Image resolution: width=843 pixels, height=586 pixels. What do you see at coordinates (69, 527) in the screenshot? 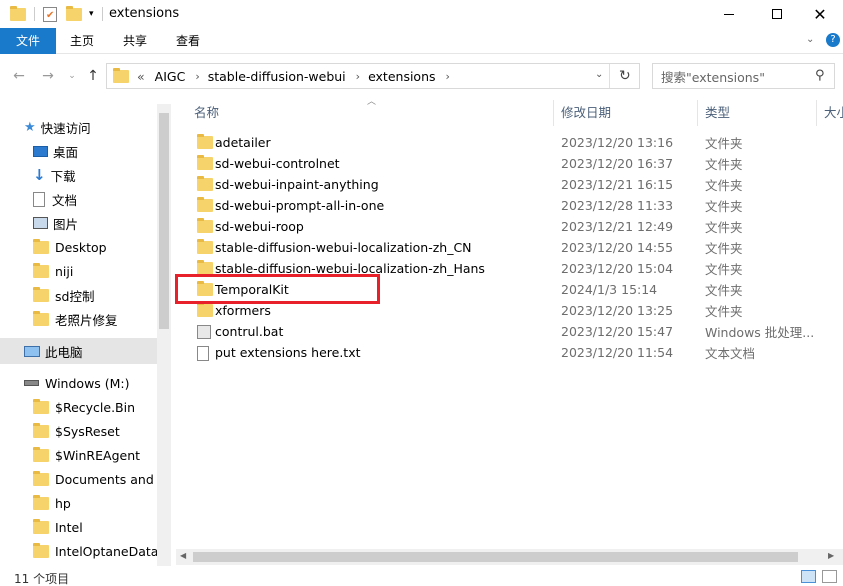
I see `nav-label: Intel` at bounding box center [69, 527].